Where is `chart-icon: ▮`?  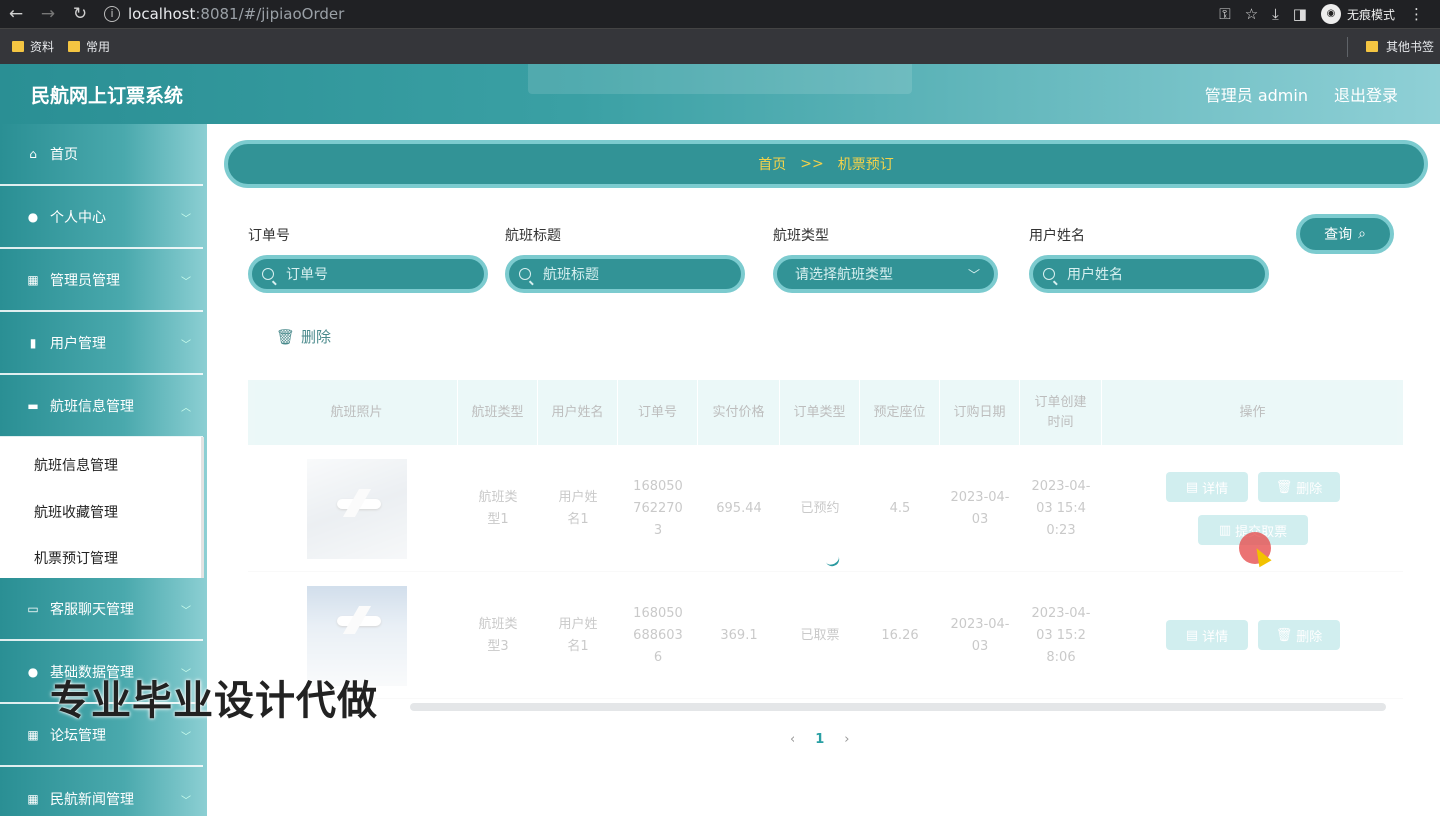 chart-icon: ▮ is located at coordinates (33, 343).